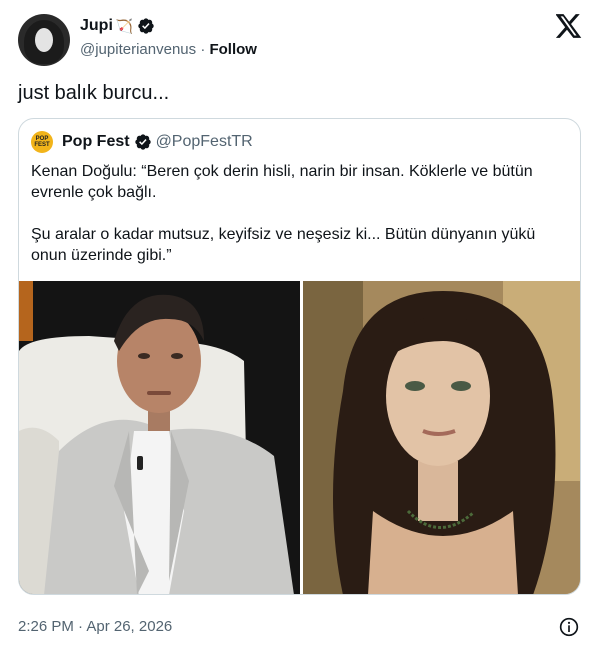 The height and width of the screenshot is (657, 600). I want to click on avatar-face, so click(44, 40).